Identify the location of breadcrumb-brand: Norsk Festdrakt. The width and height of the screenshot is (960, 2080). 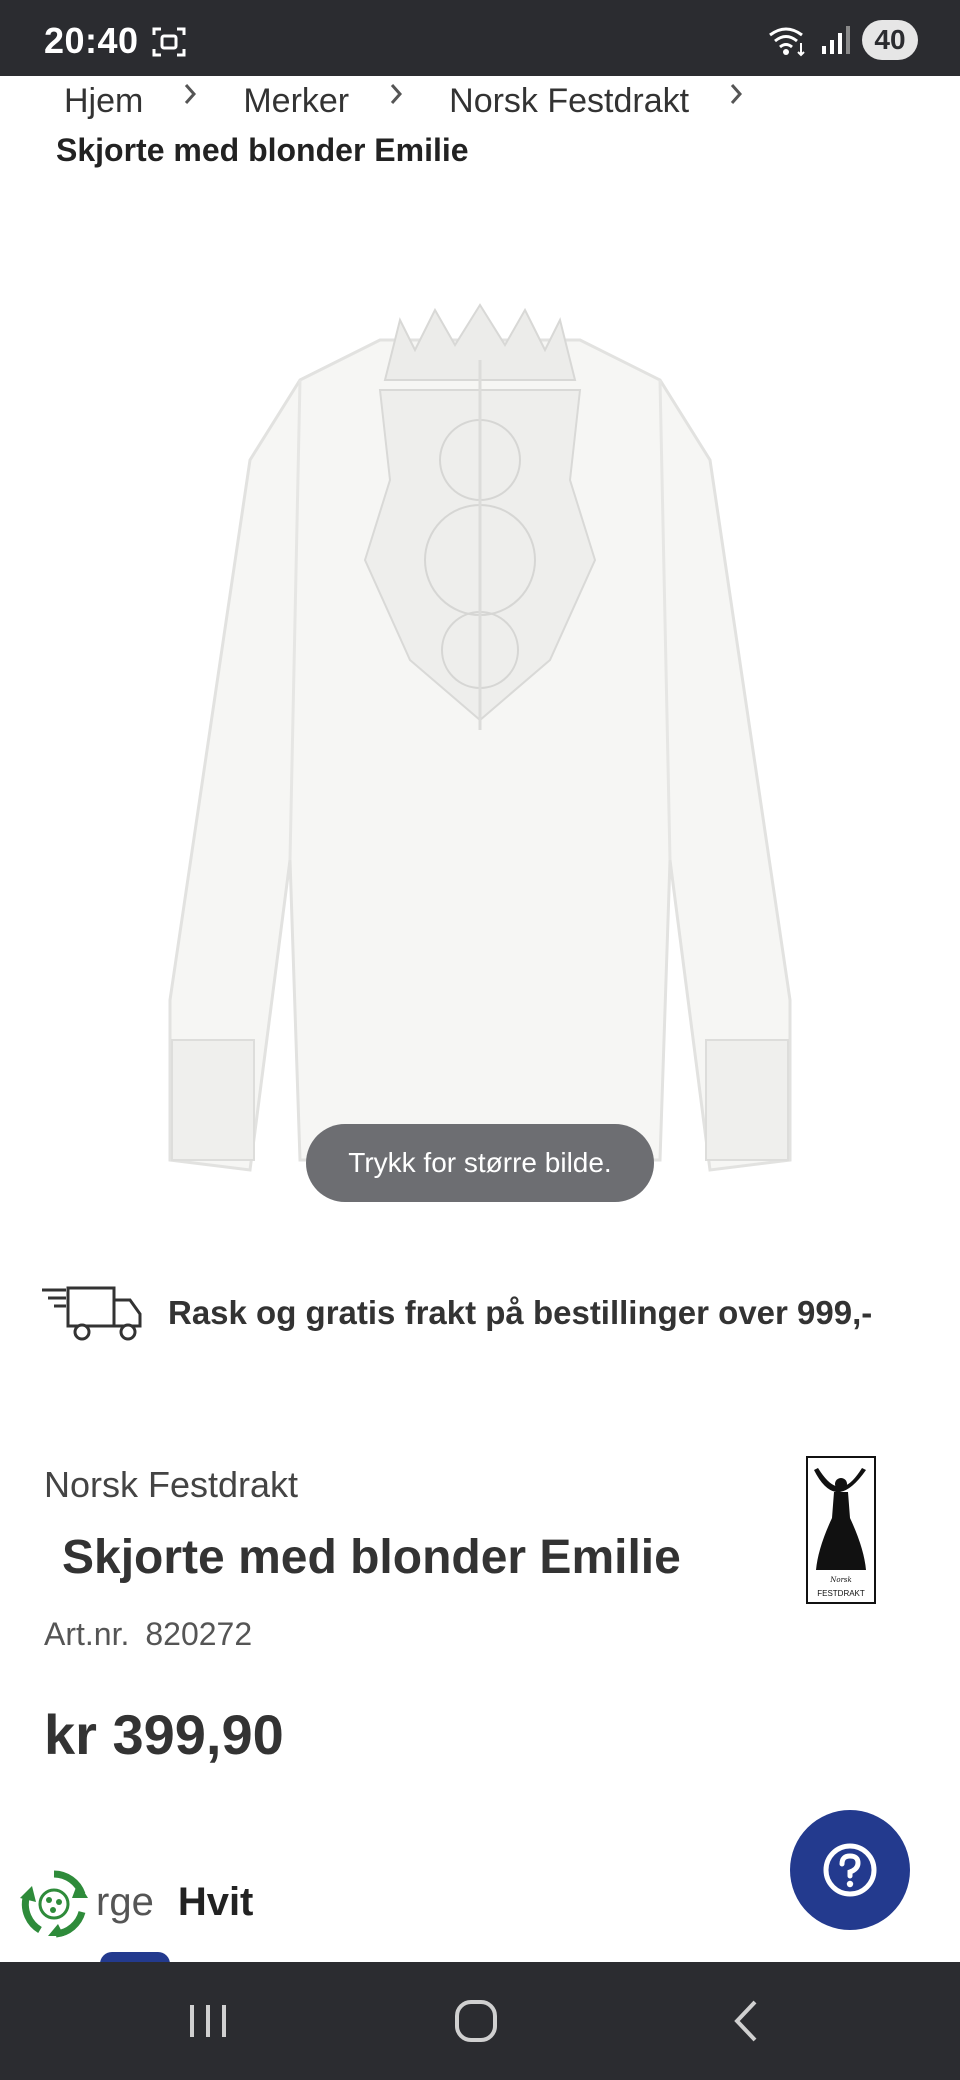
(569, 101).